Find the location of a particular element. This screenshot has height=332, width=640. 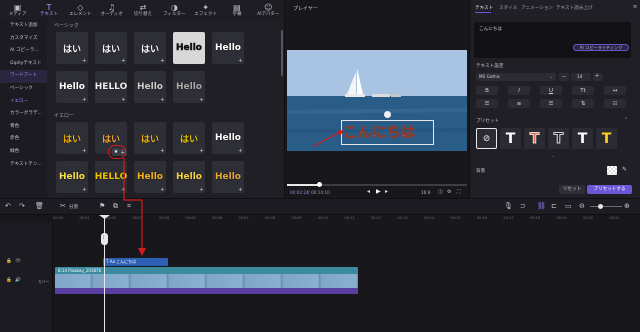

preset-white: T is located at coordinates (510, 138).